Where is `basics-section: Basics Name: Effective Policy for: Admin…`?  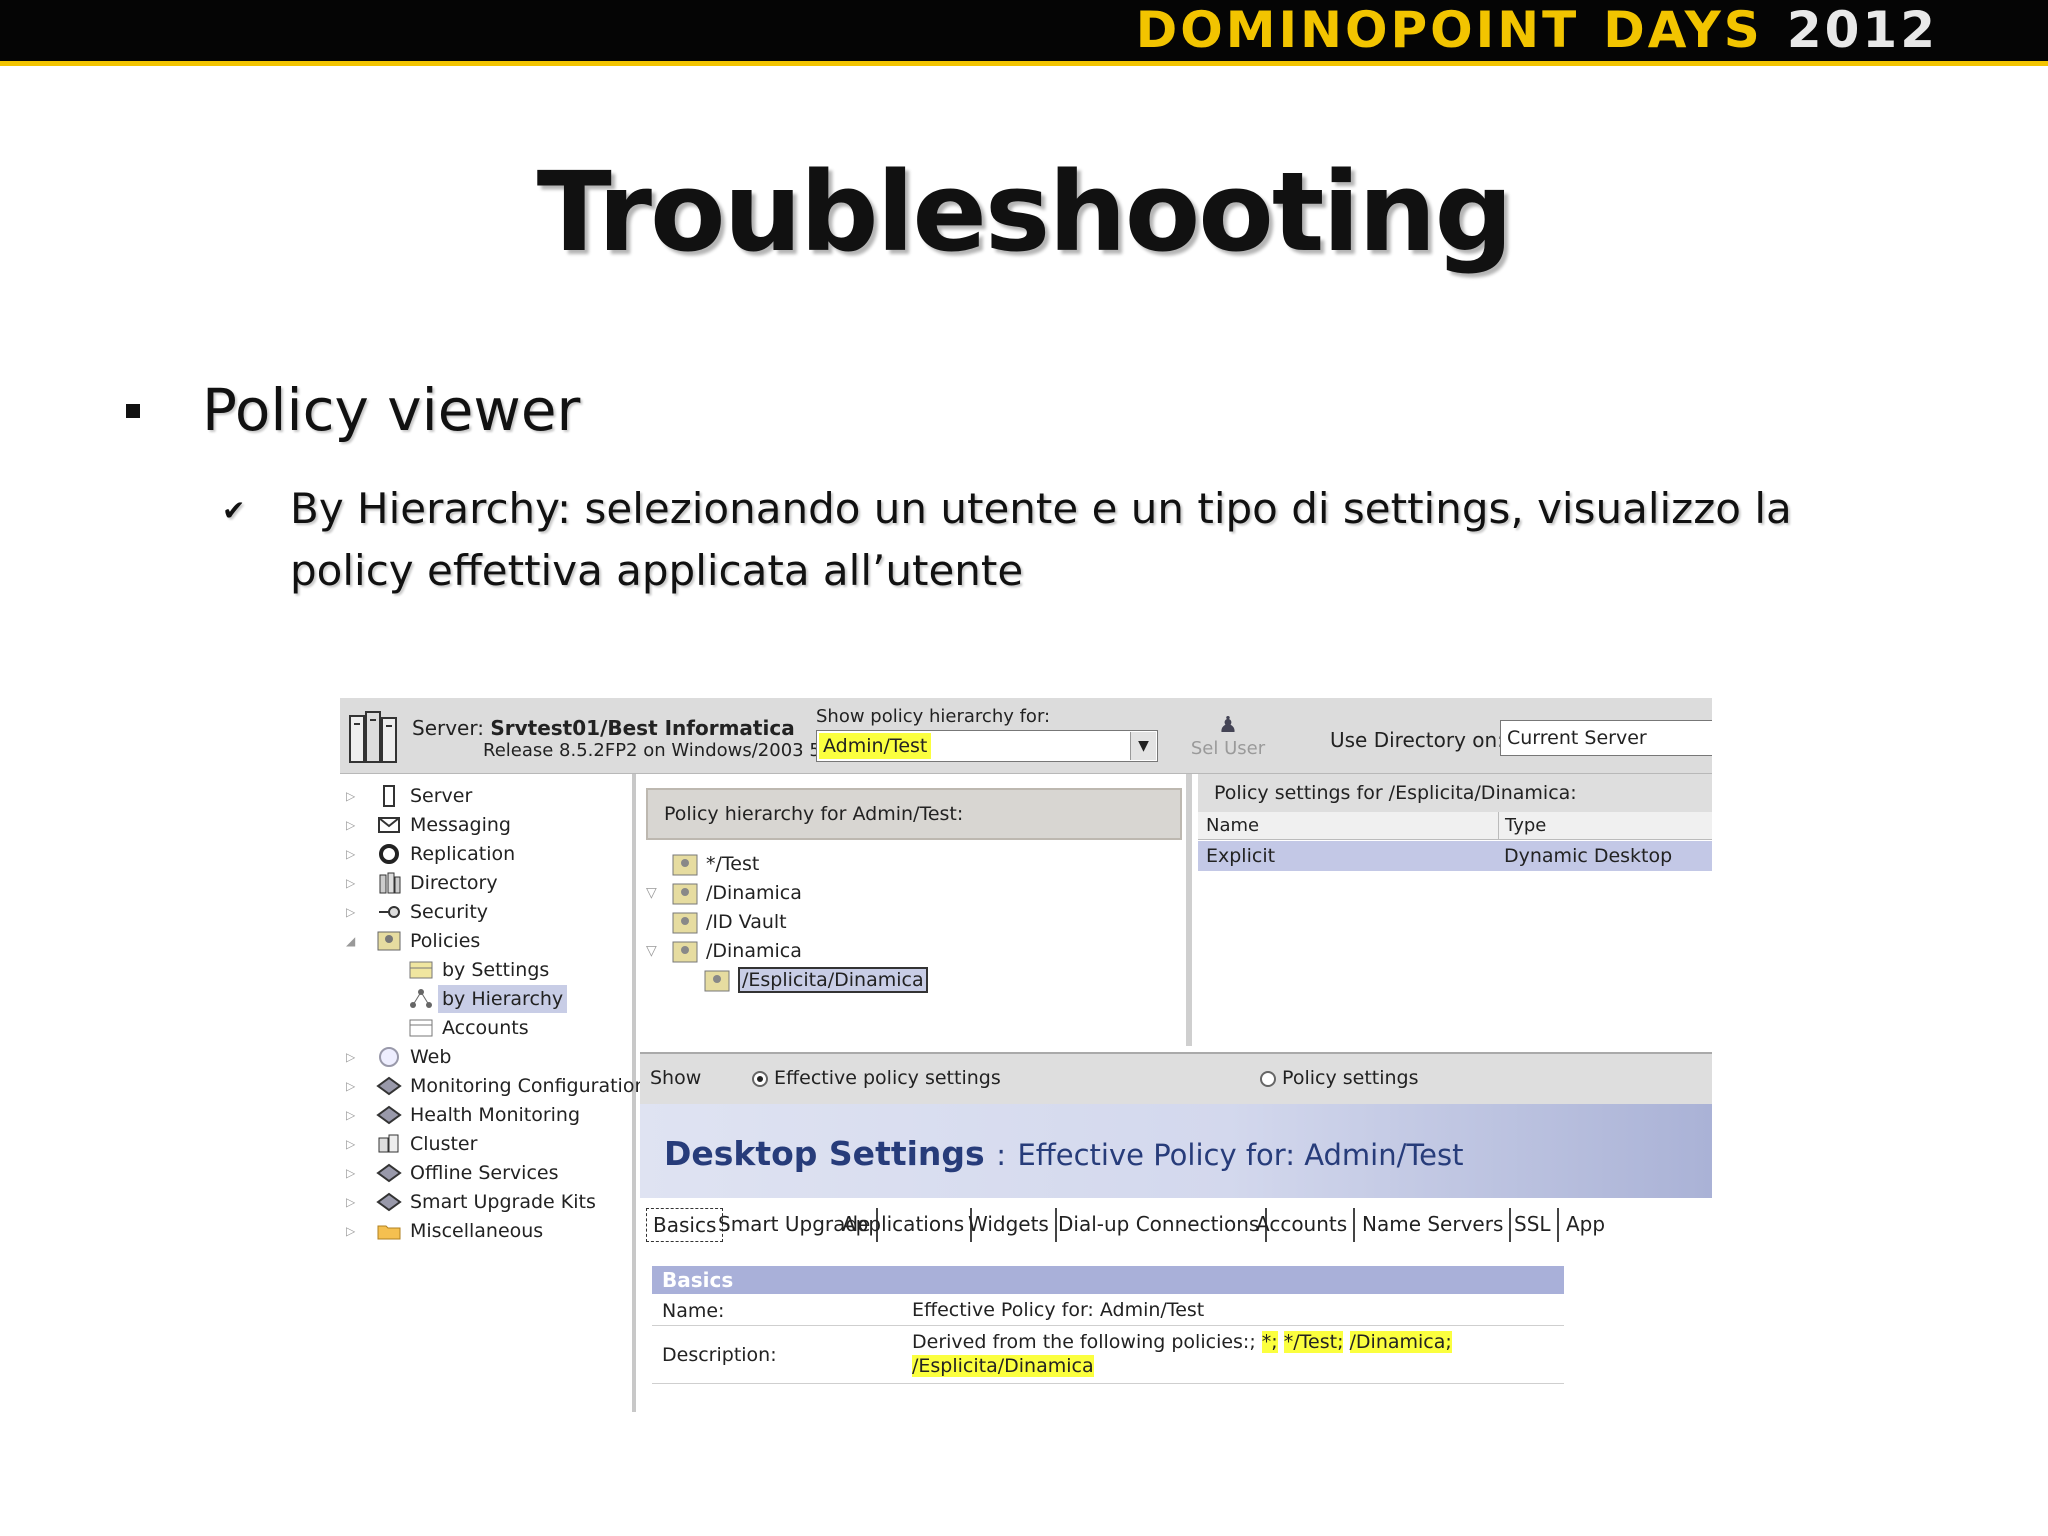 basics-section: Basics Name: Effective Policy for: Admin… is located at coordinates (1108, 1325).